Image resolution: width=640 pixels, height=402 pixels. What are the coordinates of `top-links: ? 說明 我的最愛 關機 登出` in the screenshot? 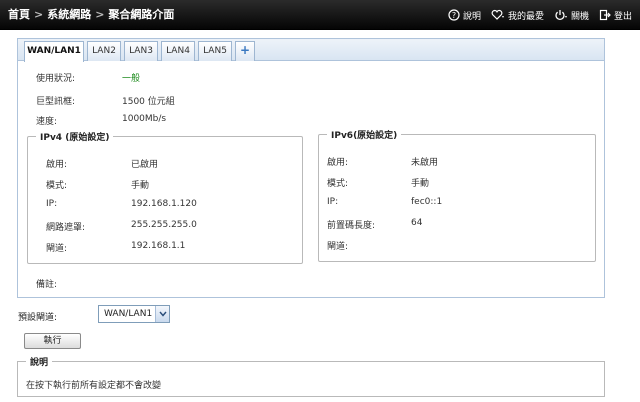 It's located at (540, 15).